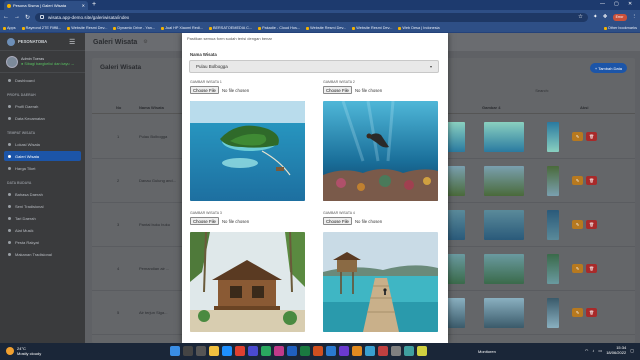 The image size is (640, 360). Describe the element at coordinates (42, 80) in the screenshot. I see `sidebar-item: Dashboard` at that location.